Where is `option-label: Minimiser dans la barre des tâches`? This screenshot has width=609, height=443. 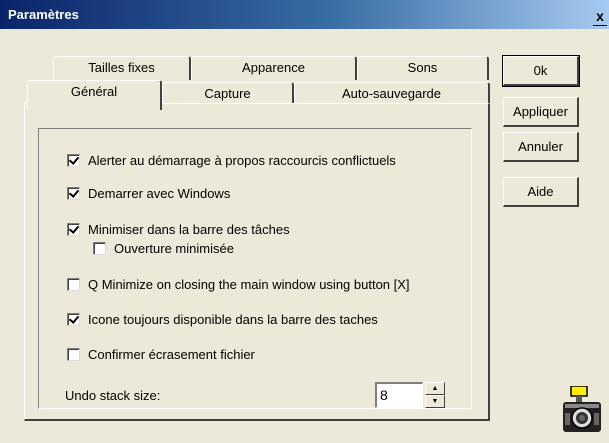
option-label: Minimiser dans la barre des tâches is located at coordinates (189, 229).